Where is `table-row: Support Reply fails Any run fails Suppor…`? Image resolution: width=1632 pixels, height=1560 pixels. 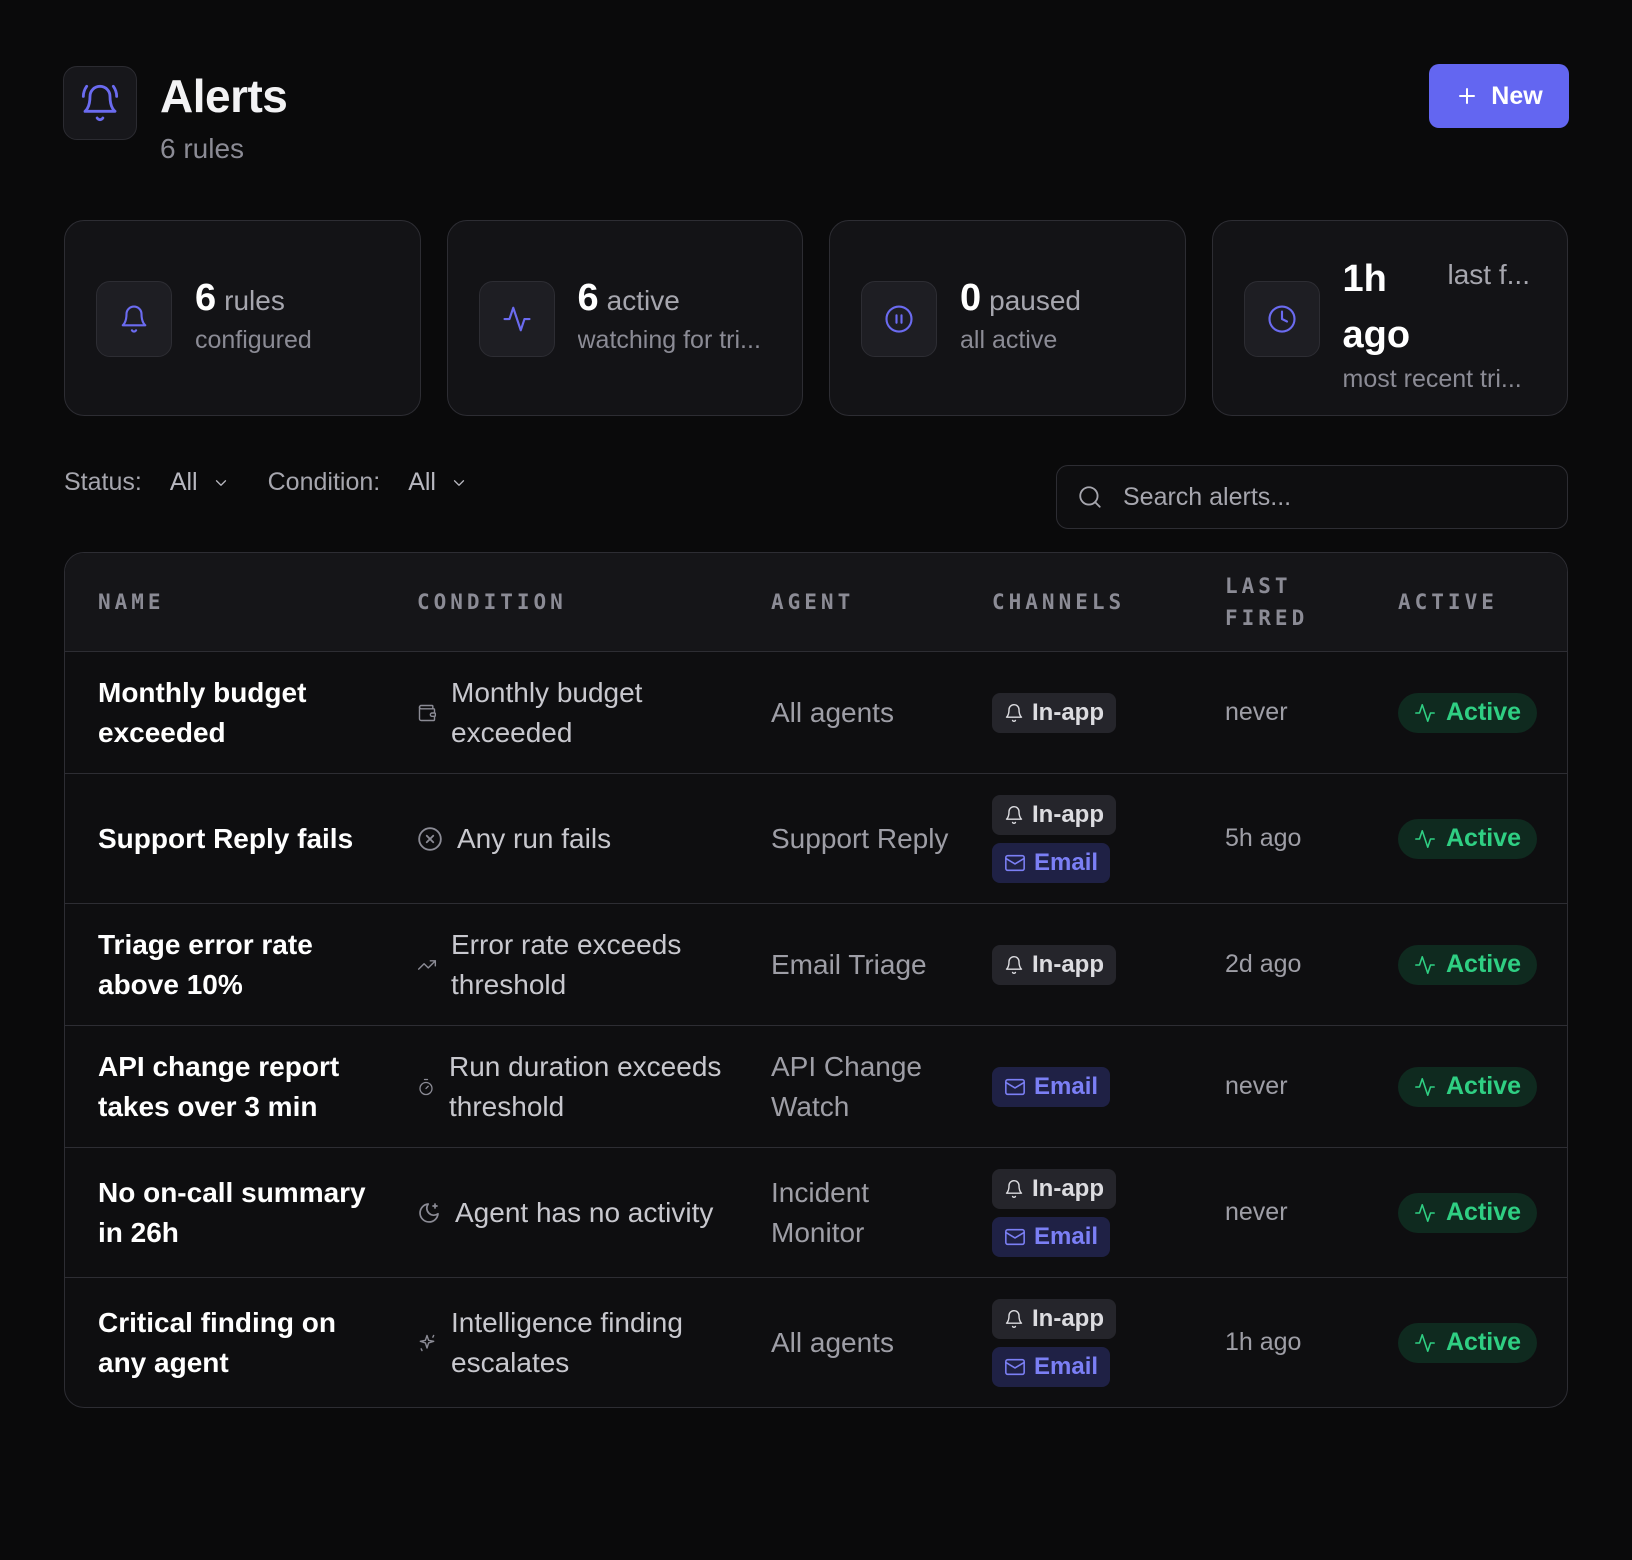
table-row: Support Reply fails Any run fails Suppor… is located at coordinates (816, 839).